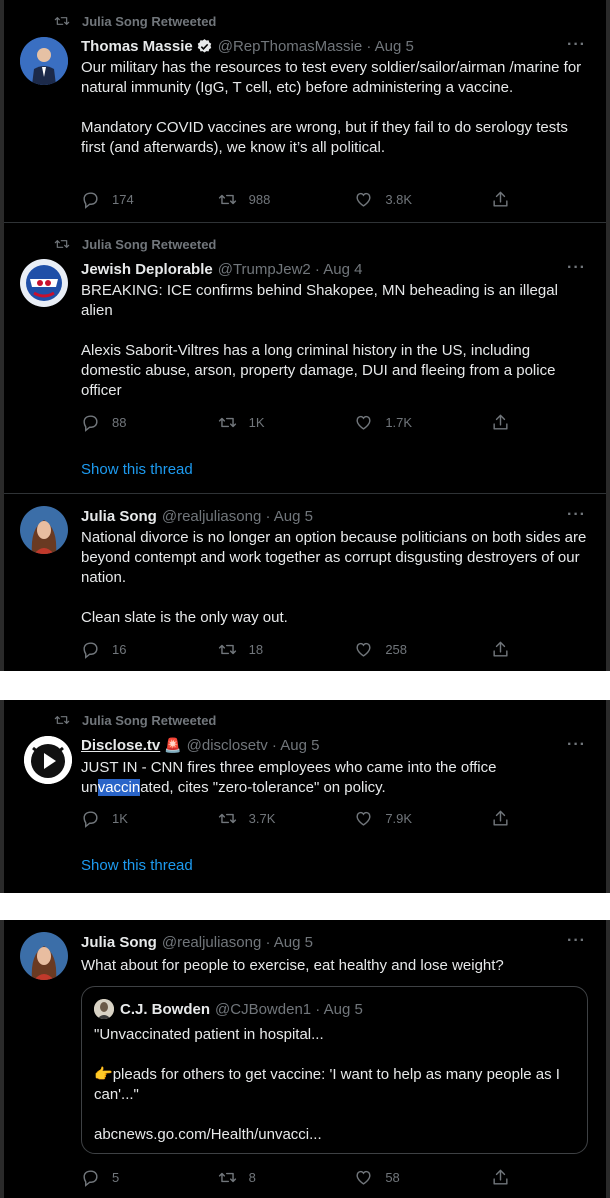  What do you see at coordinates (104, 1009) in the screenshot?
I see `quoted-avatar` at bounding box center [104, 1009].